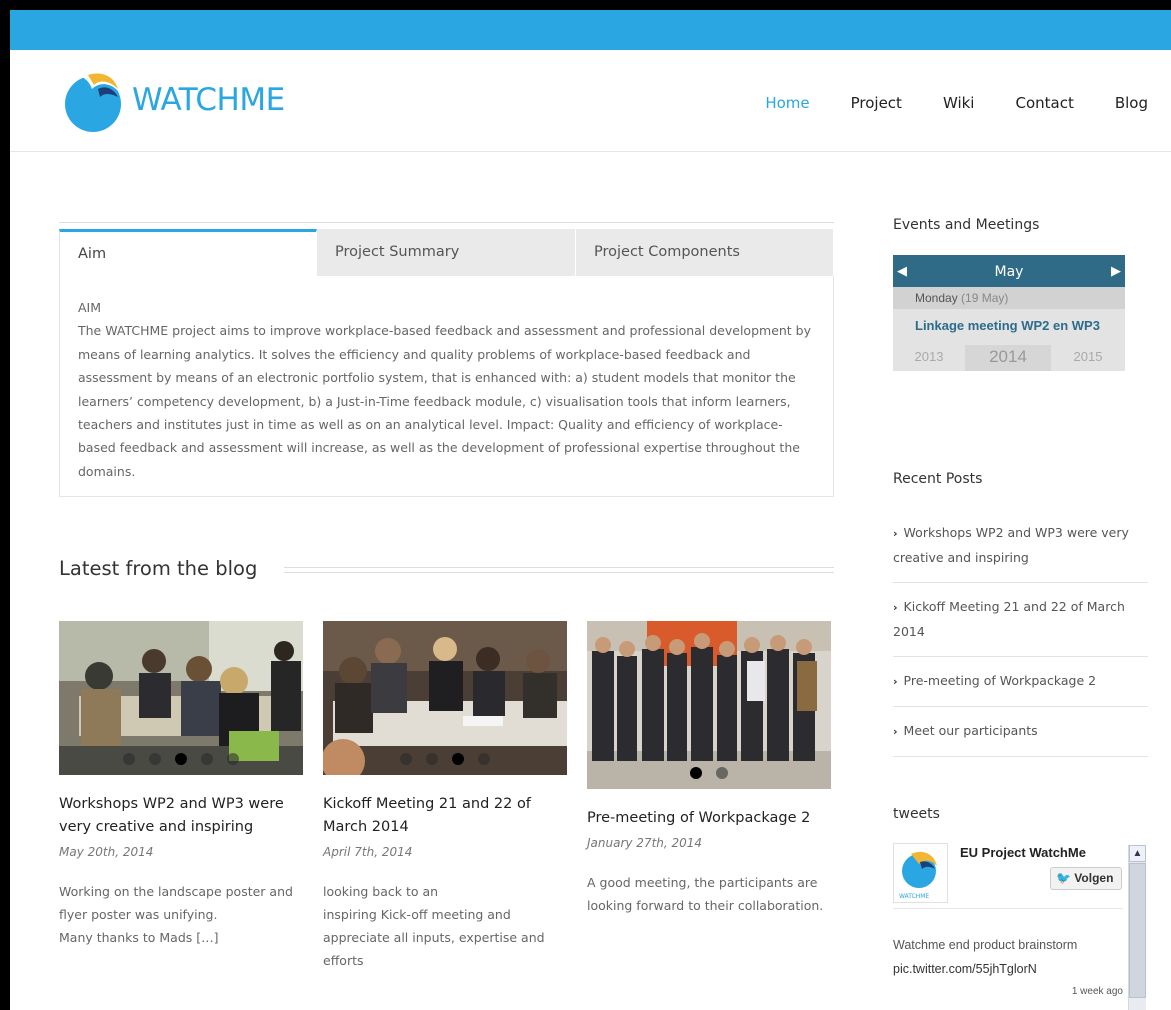 The height and width of the screenshot is (1010, 1171). I want to click on recent-post-label: Meet our participants, so click(970, 730).